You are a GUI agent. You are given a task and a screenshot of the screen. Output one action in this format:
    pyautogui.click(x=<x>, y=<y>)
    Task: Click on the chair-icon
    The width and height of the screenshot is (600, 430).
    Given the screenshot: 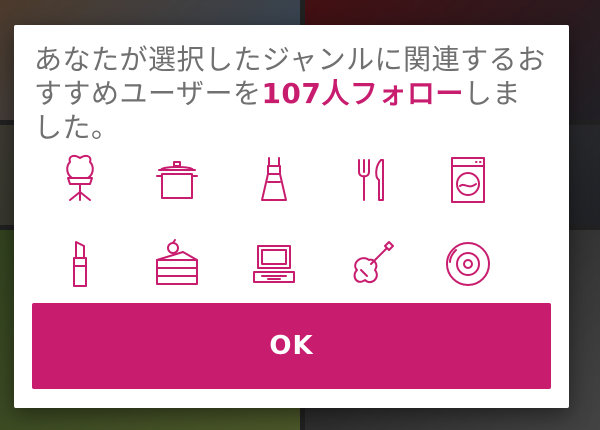 What is the action you would take?
    pyautogui.click(x=80, y=180)
    